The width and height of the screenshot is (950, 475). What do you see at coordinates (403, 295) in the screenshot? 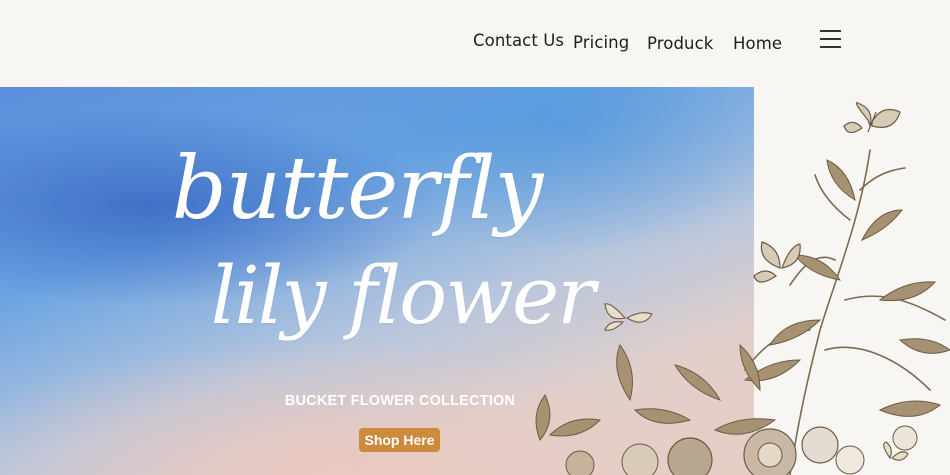
I see `hero-title-line-2: lily flower` at bounding box center [403, 295].